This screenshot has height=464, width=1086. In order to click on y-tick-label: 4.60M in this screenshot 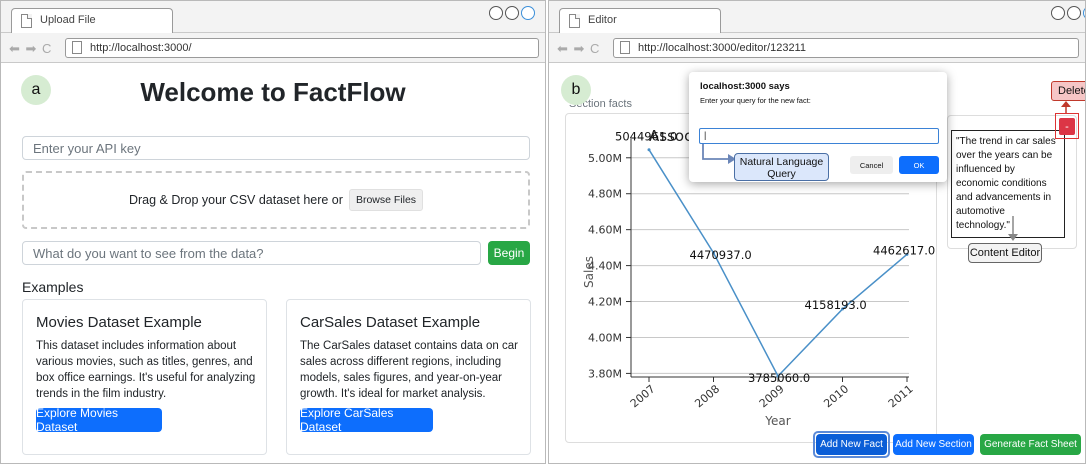, I will do `click(605, 230)`.